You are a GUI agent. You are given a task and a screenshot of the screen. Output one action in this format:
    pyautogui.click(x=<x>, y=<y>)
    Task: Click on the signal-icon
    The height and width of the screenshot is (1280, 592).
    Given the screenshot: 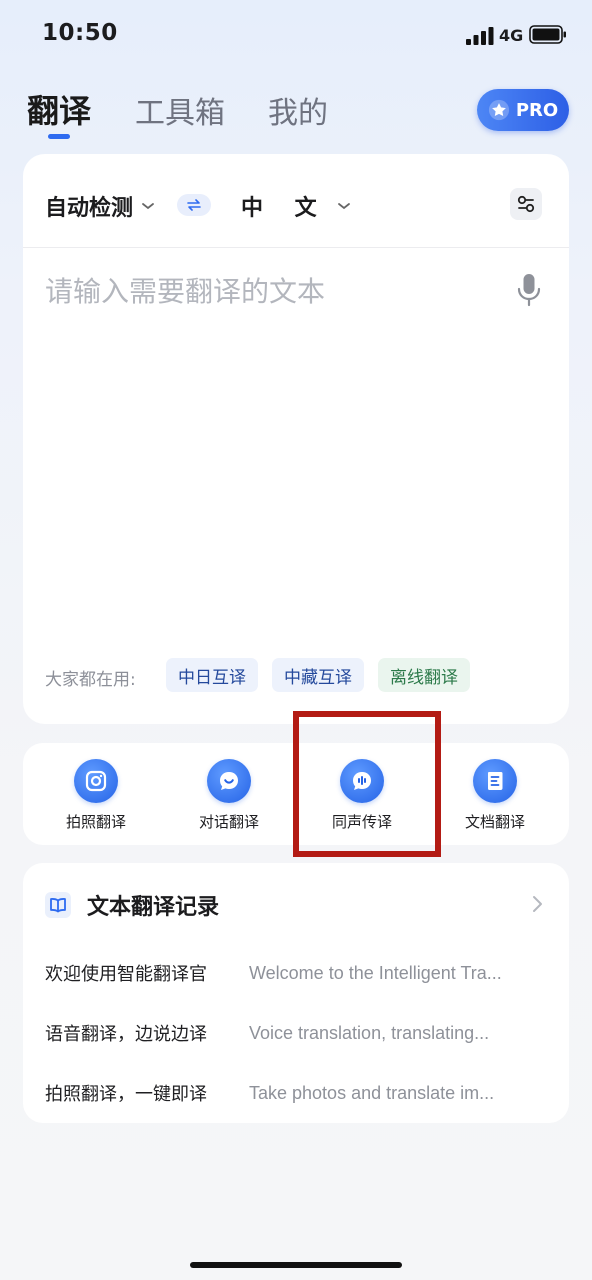 What is the action you would take?
    pyautogui.click(x=480, y=36)
    